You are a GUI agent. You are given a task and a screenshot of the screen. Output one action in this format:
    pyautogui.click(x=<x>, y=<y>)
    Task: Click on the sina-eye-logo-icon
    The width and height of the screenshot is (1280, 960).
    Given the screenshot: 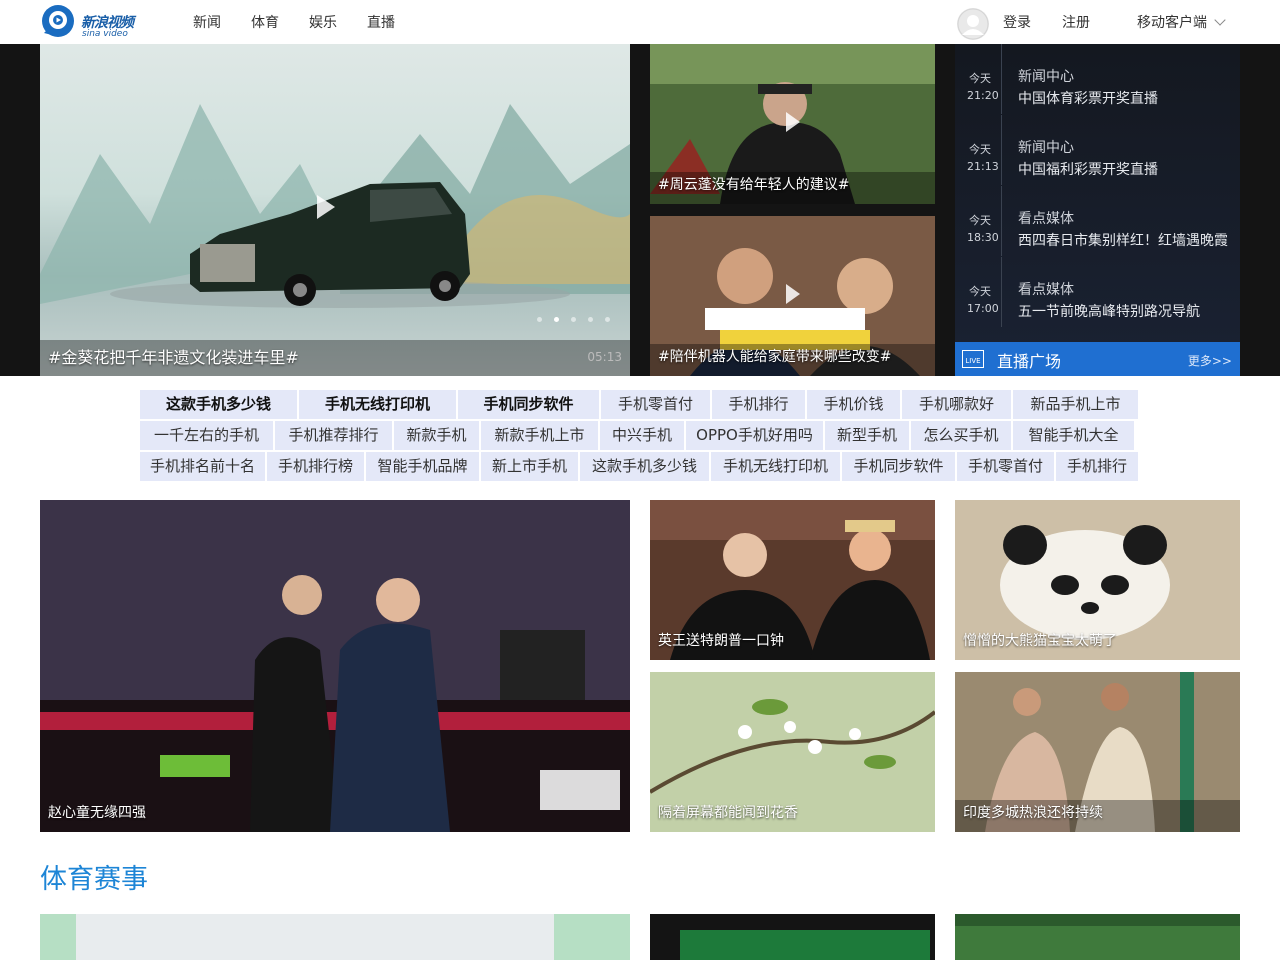 What is the action you would take?
    pyautogui.click(x=58, y=21)
    